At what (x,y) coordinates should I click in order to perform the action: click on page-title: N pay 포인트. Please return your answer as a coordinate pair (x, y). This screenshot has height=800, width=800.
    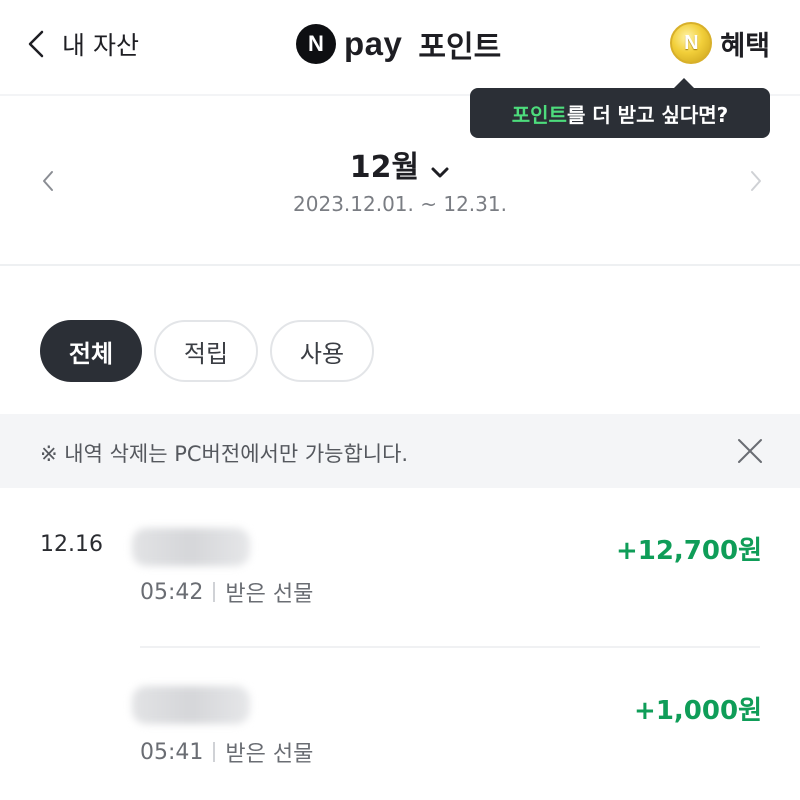
    Looking at the image, I should click on (398, 44).